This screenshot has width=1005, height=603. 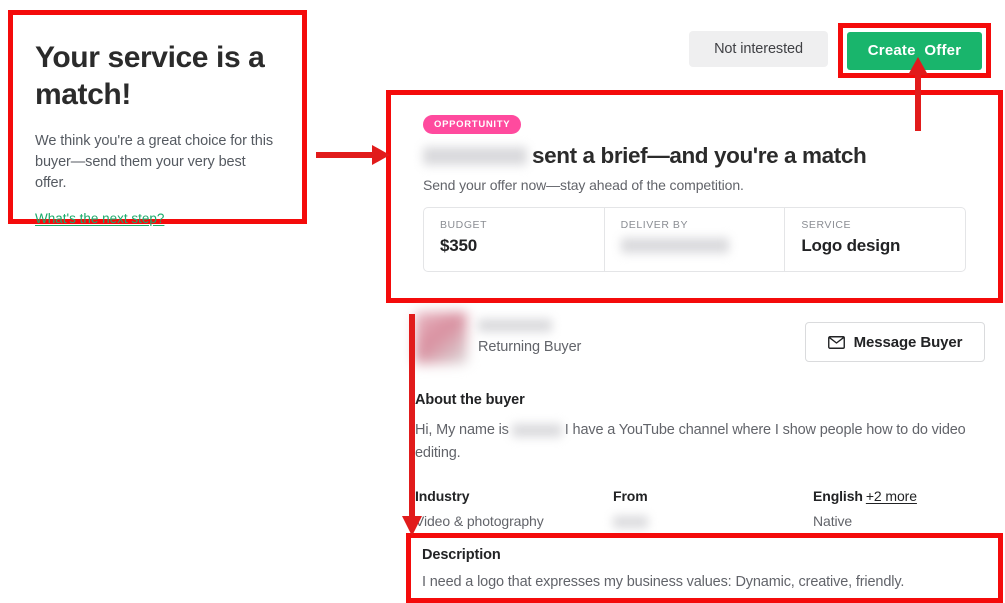 What do you see at coordinates (464, 225) in the screenshot?
I see `stat-budget-label: BUDGET` at bounding box center [464, 225].